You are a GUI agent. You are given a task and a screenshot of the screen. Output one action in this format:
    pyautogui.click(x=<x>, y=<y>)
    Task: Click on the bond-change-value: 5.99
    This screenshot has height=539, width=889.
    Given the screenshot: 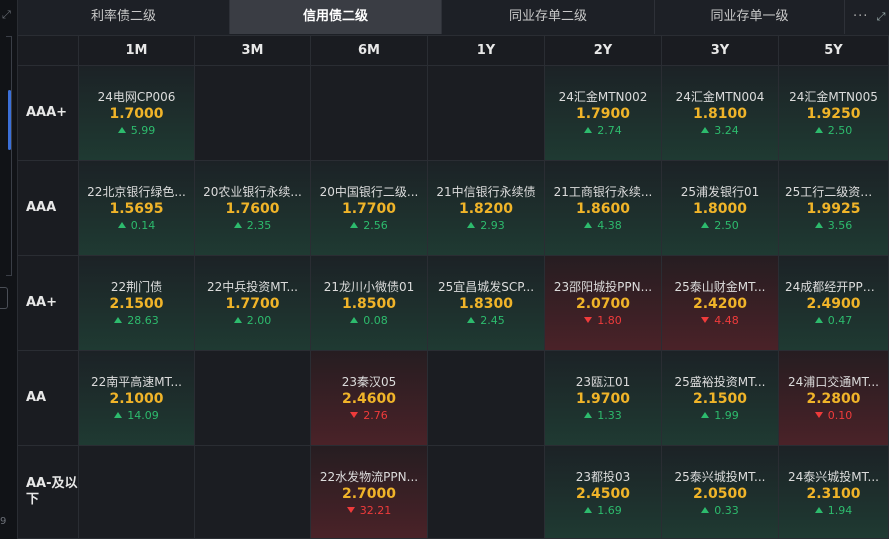 What is the action you would take?
    pyautogui.click(x=143, y=130)
    